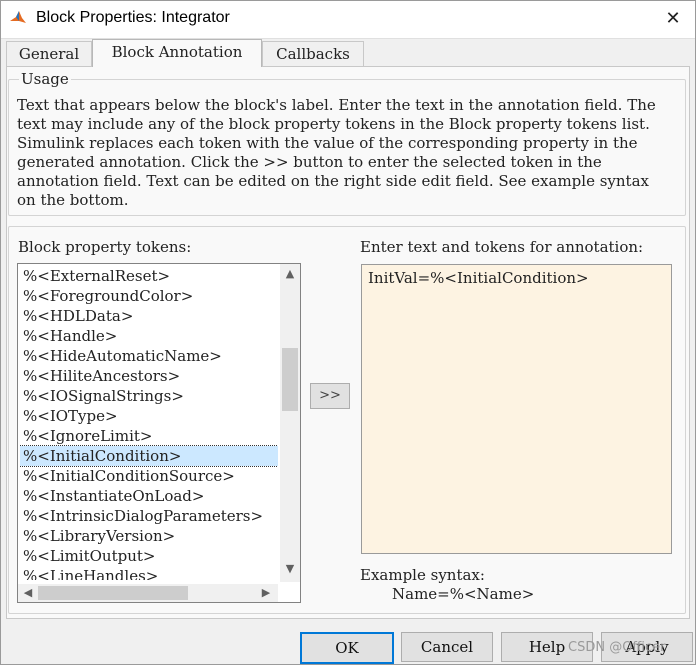 This screenshot has height=665, width=696. What do you see at coordinates (149, 573) in the screenshot?
I see `list-item: %<LineHandles>` at bounding box center [149, 573].